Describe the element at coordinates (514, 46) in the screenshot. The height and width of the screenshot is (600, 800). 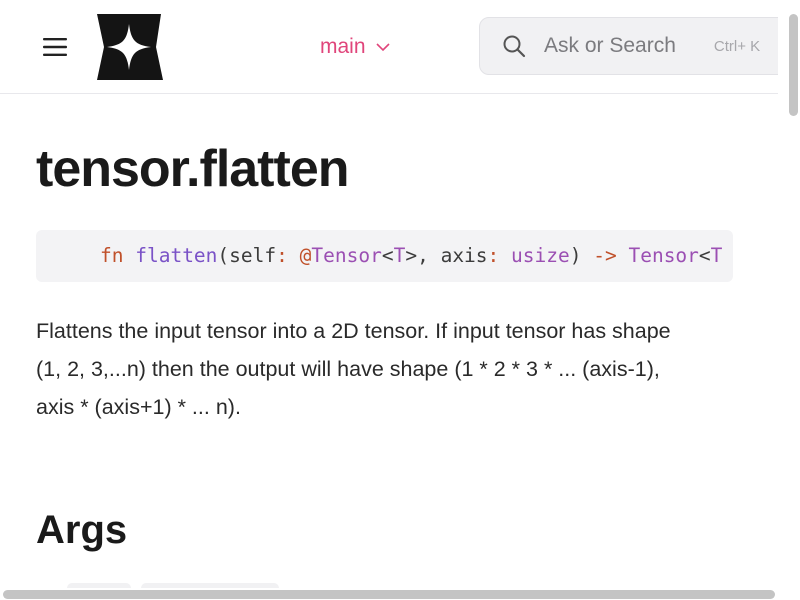
I see `search-icon` at that location.